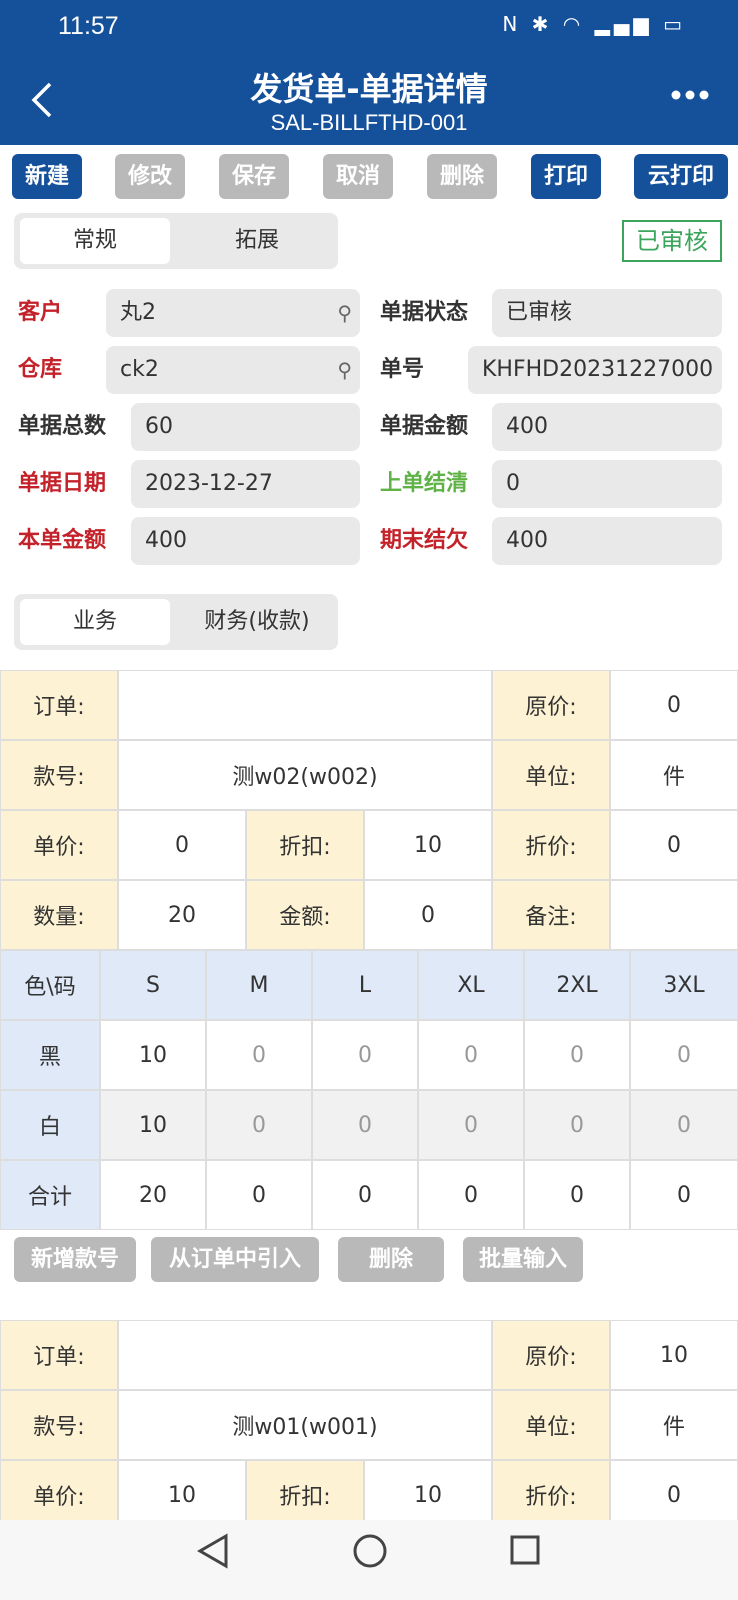 The width and height of the screenshot is (738, 1600). I want to click on size-header-cell: S, so click(153, 985).